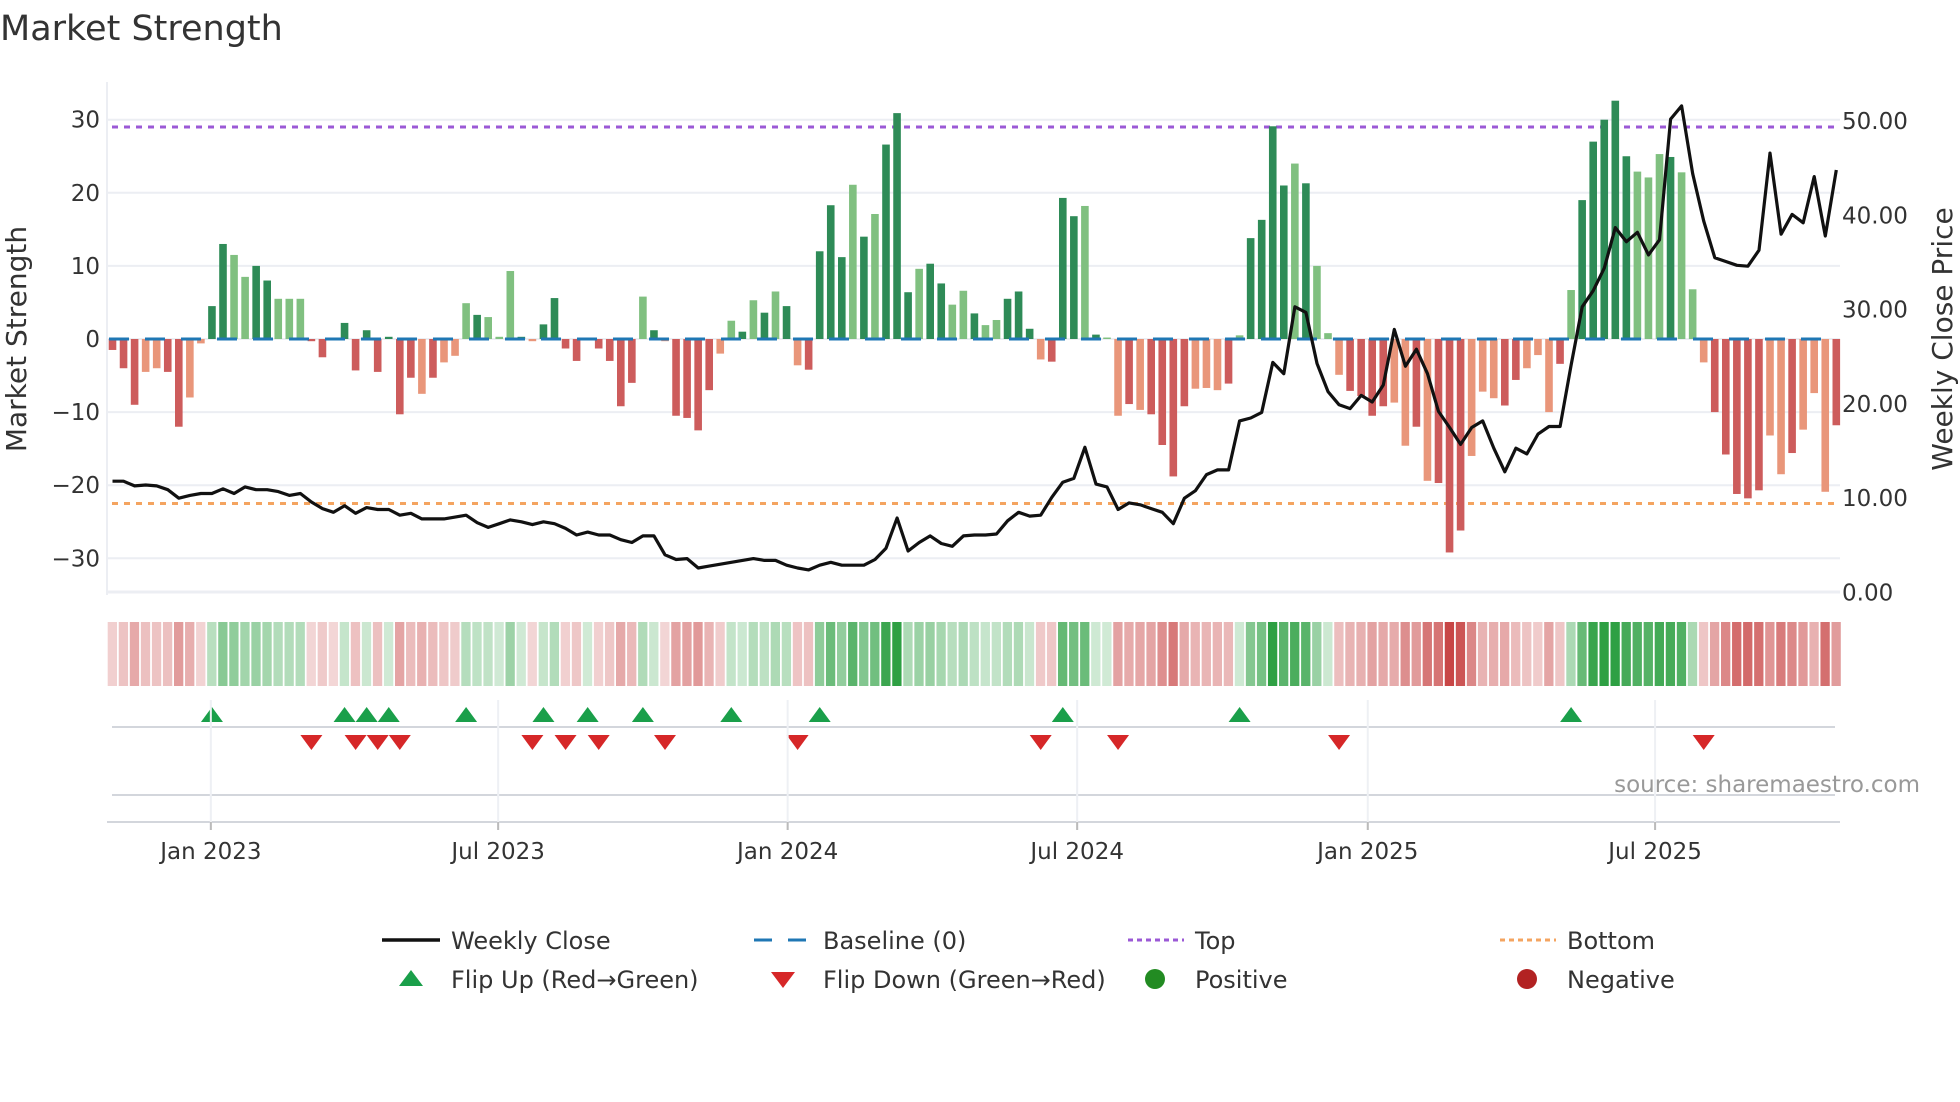 This screenshot has height=1102, width=1960. I want to click on y-tick-label: 20, so click(85, 194).